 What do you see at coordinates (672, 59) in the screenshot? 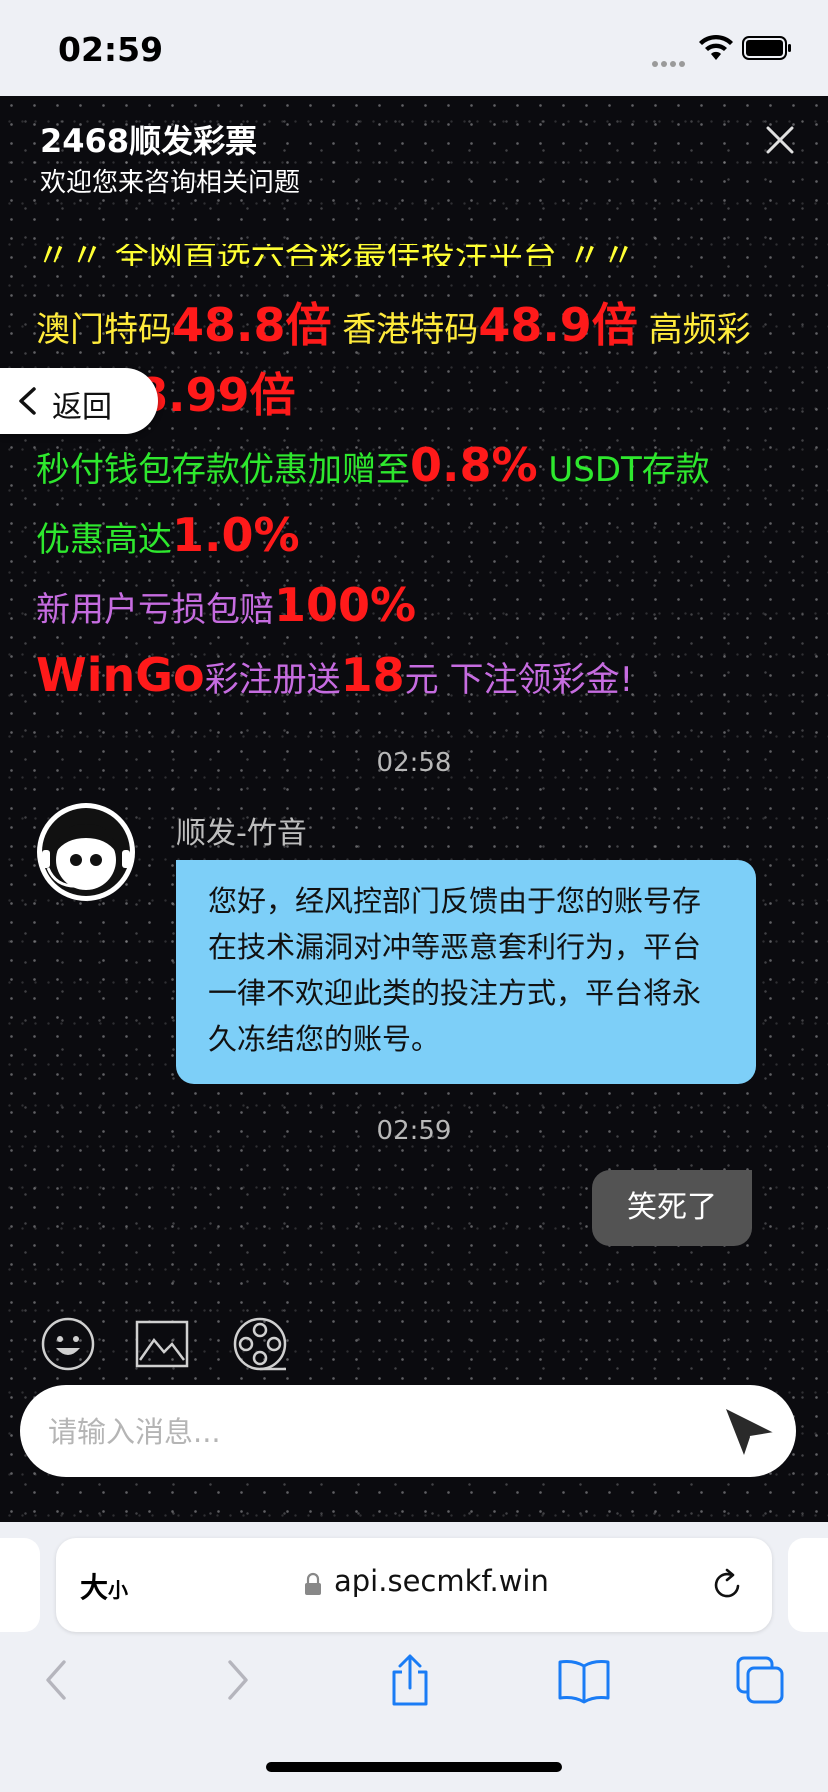
I see `cellular-signal-icon` at bounding box center [672, 59].